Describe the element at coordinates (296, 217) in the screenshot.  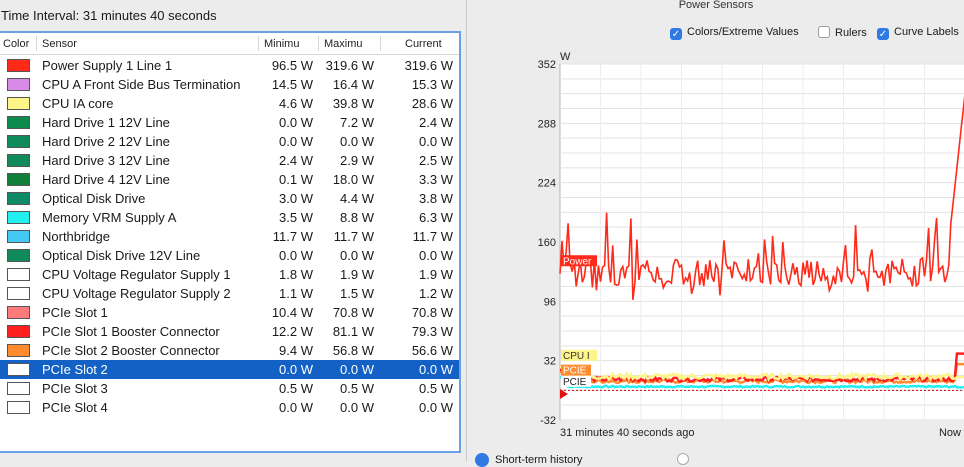
I see `min-value: 3.5 W` at that location.